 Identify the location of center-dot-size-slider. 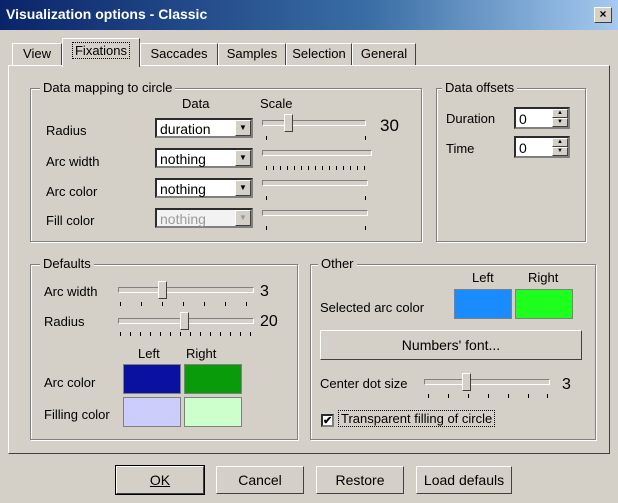
(466, 382).